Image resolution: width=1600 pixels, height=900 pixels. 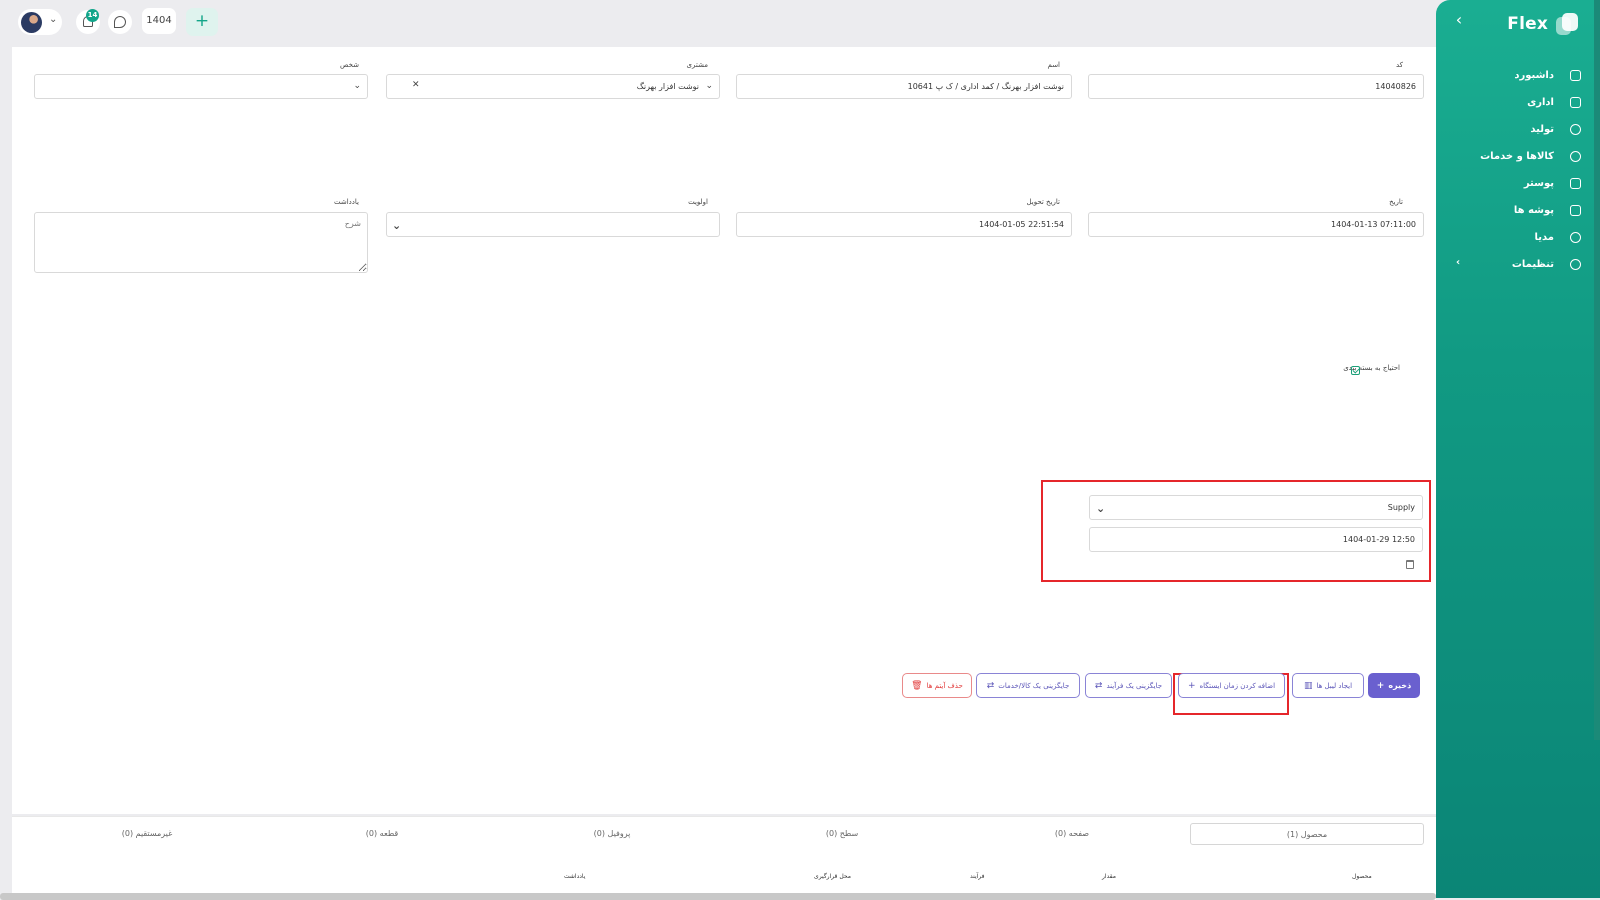 What do you see at coordinates (1308, 685) in the screenshot?
I see `barcode-icon: ▥` at bounding box center [1308, 685].